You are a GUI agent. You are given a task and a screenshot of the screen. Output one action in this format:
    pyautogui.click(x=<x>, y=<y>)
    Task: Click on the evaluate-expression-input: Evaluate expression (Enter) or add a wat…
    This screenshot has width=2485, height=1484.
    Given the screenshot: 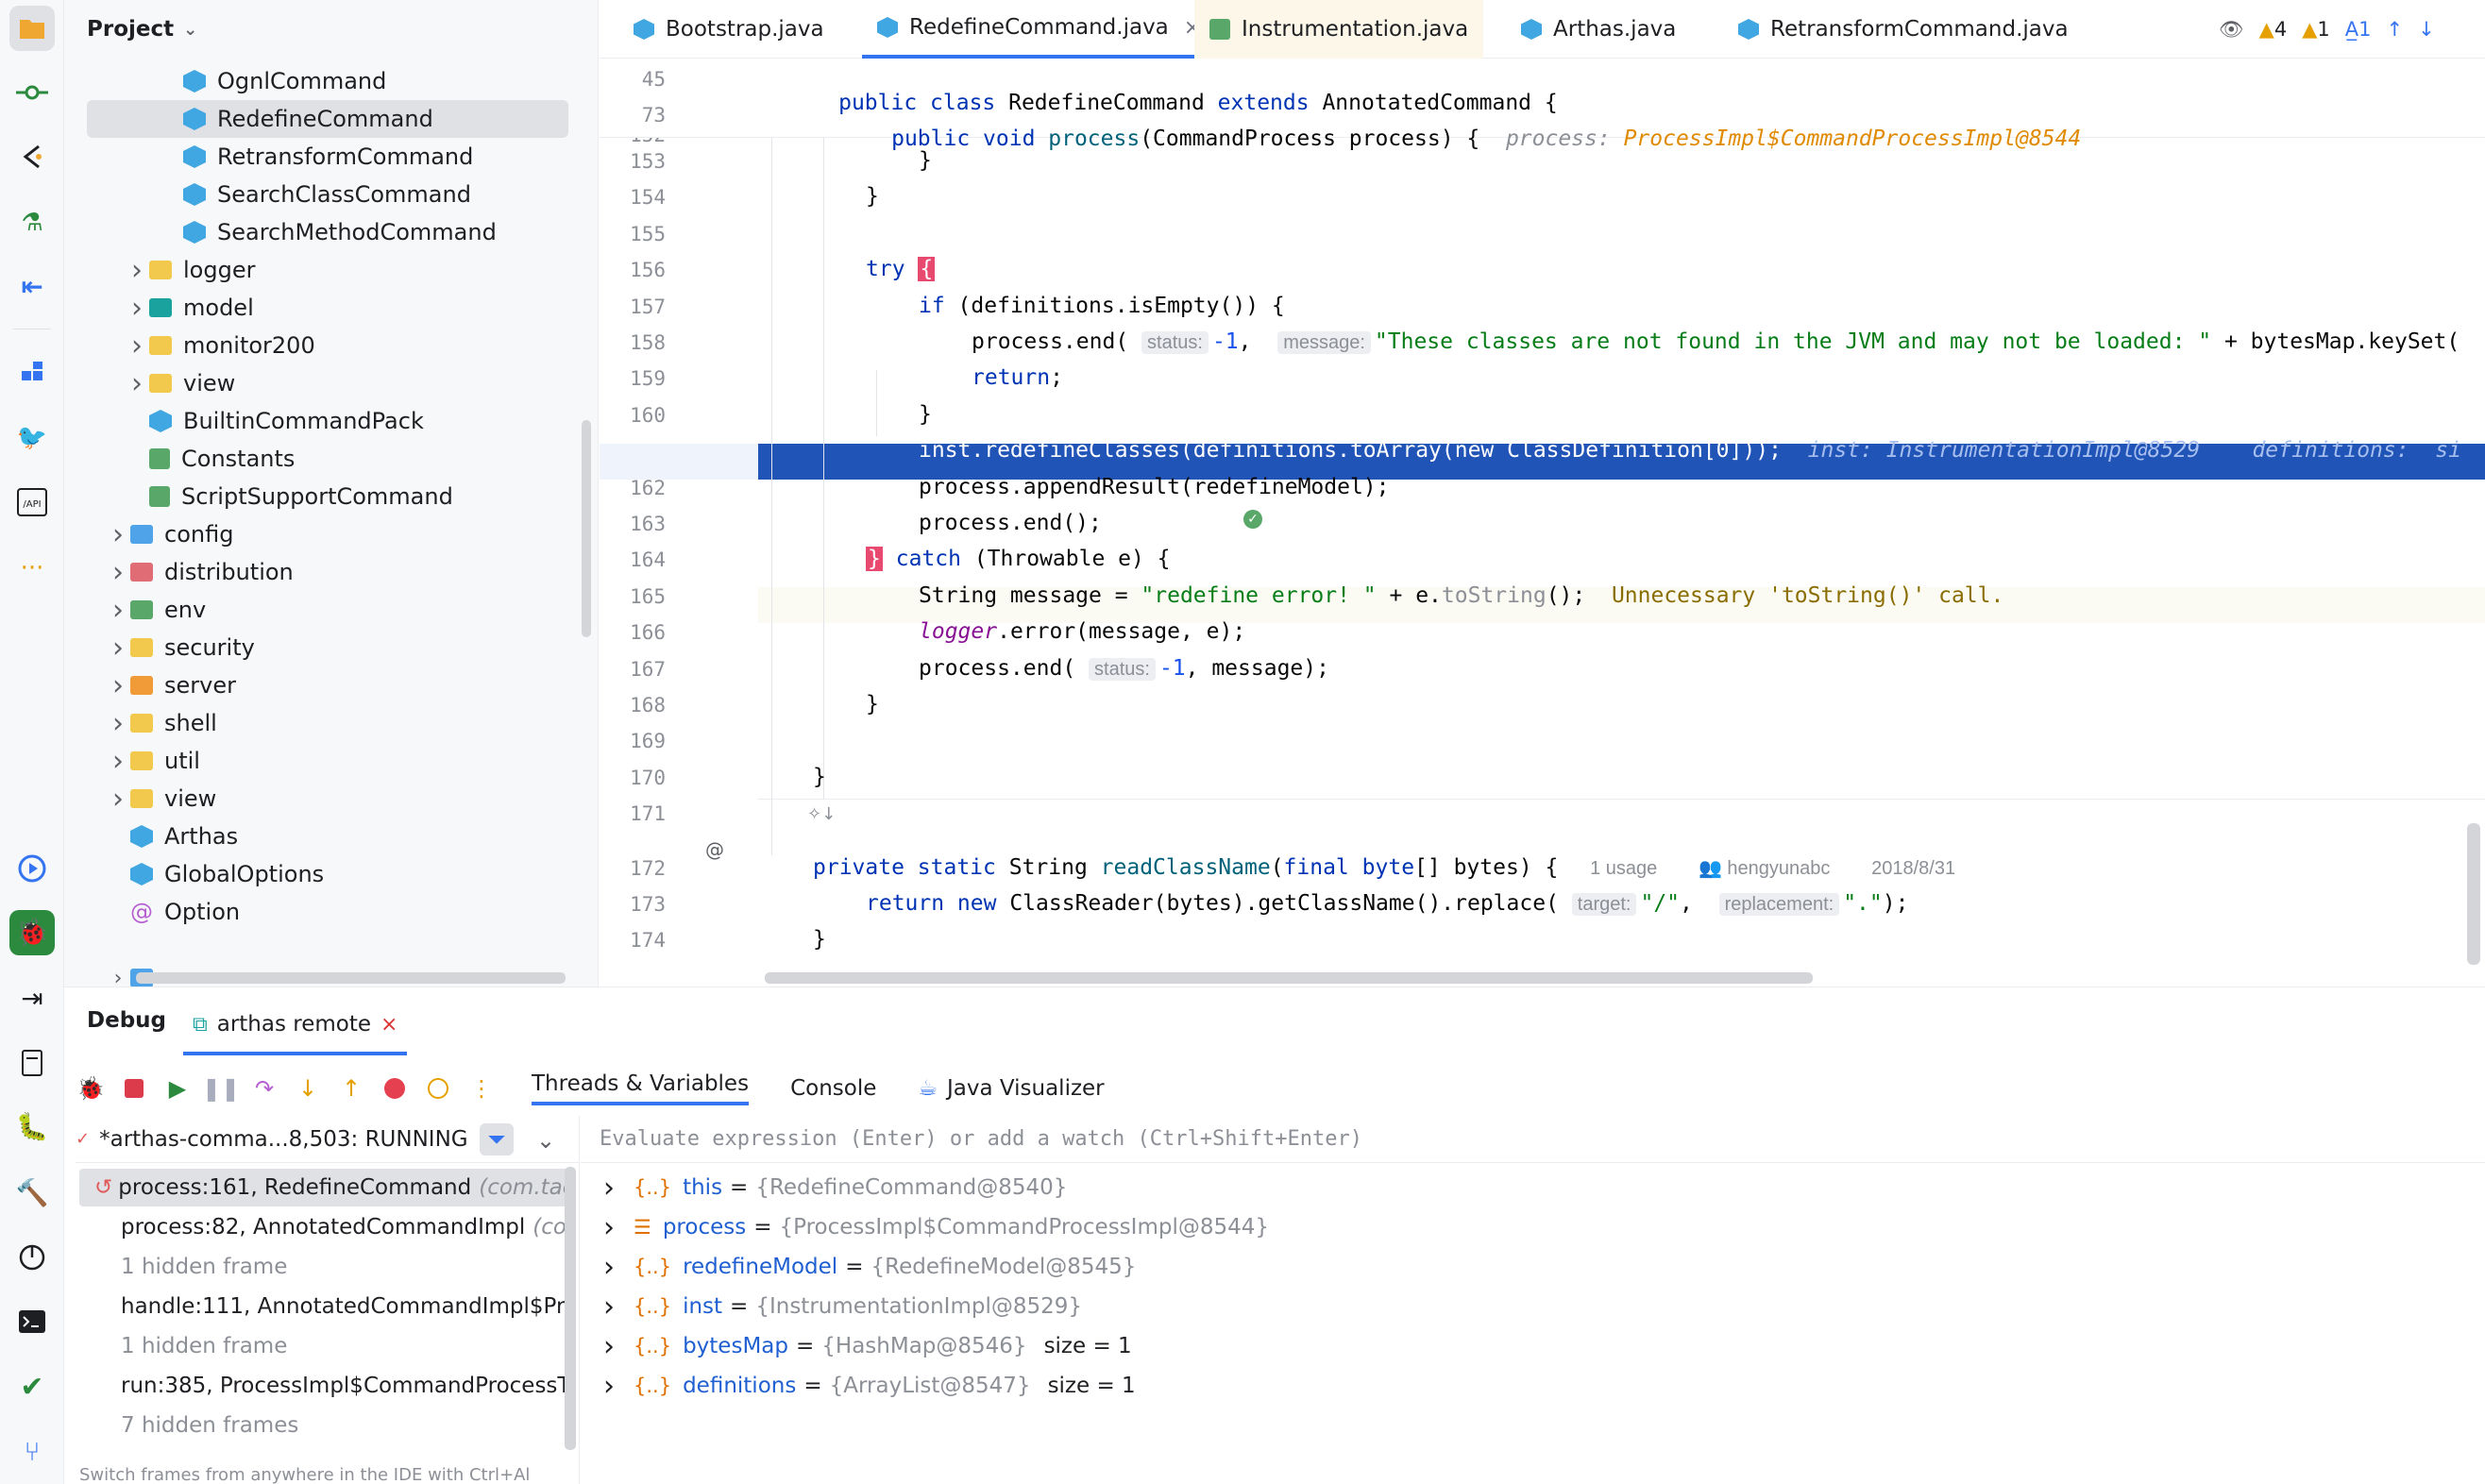 What is the action you would take?
    pyautogui.click(x=1533, y=1139)
    